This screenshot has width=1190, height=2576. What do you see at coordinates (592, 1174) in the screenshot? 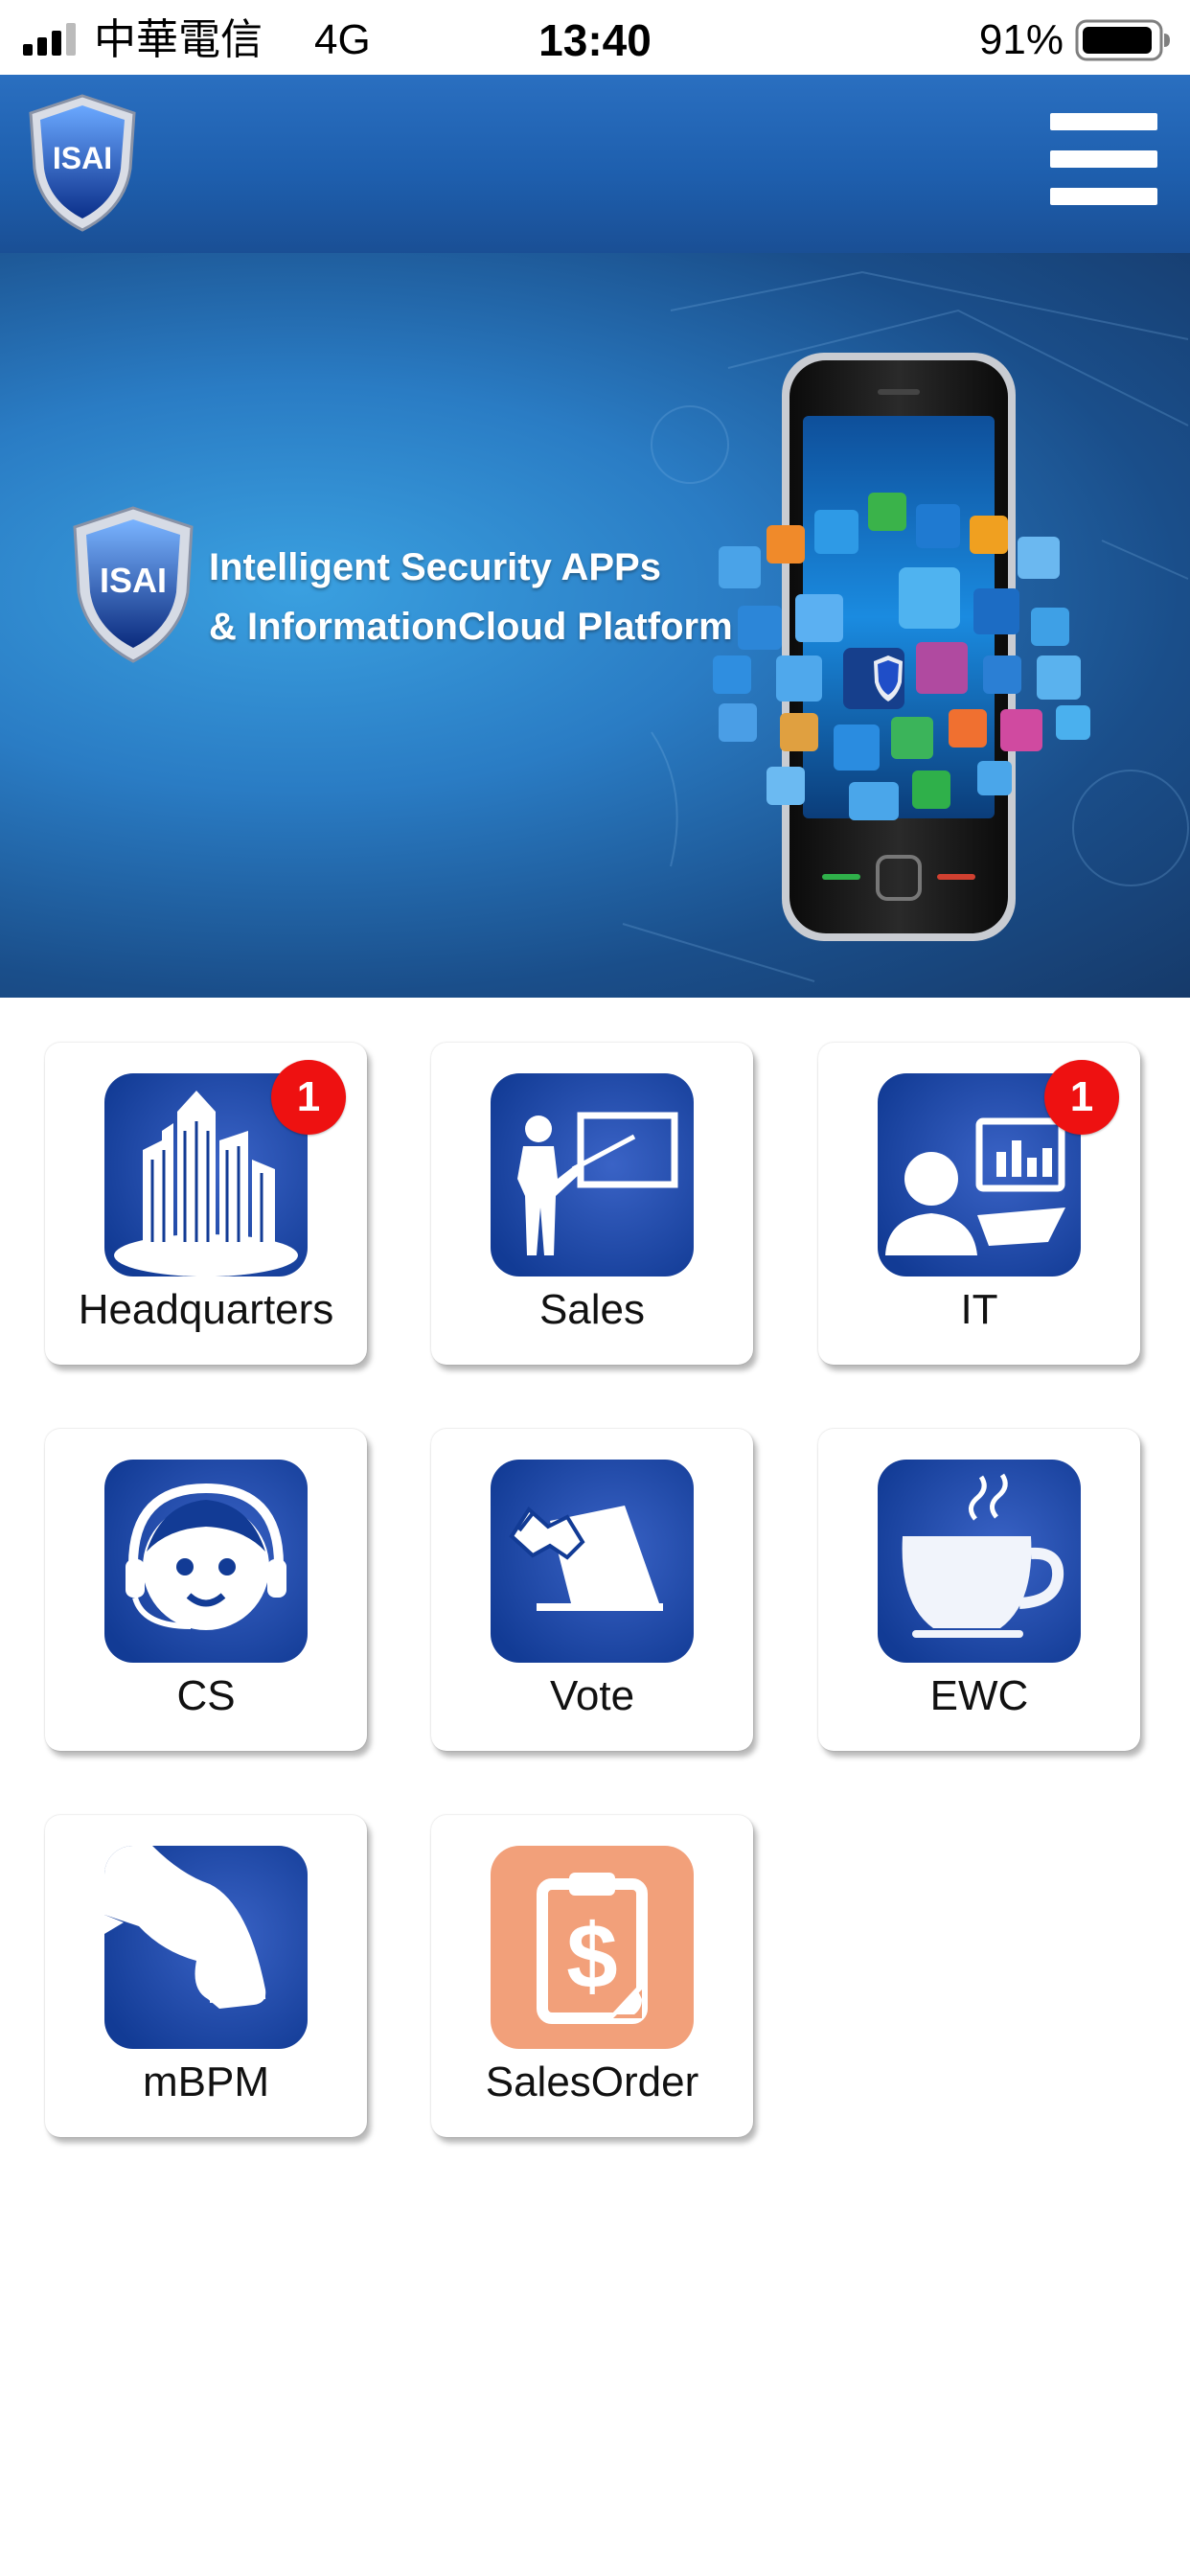
I see `presentation-icon` at bounding box center [592, 1174].